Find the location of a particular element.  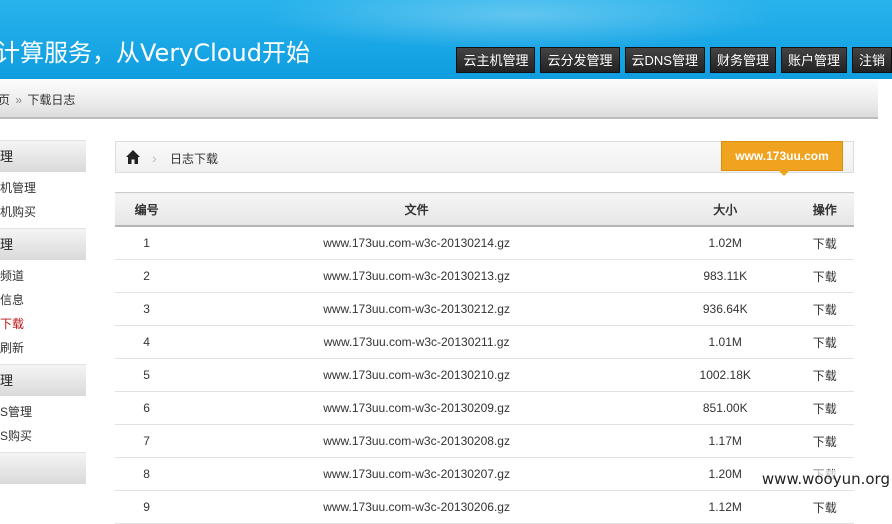

row-file: www.173uu.com-w3c-20130208.gz is located at coordinates (416, 441).